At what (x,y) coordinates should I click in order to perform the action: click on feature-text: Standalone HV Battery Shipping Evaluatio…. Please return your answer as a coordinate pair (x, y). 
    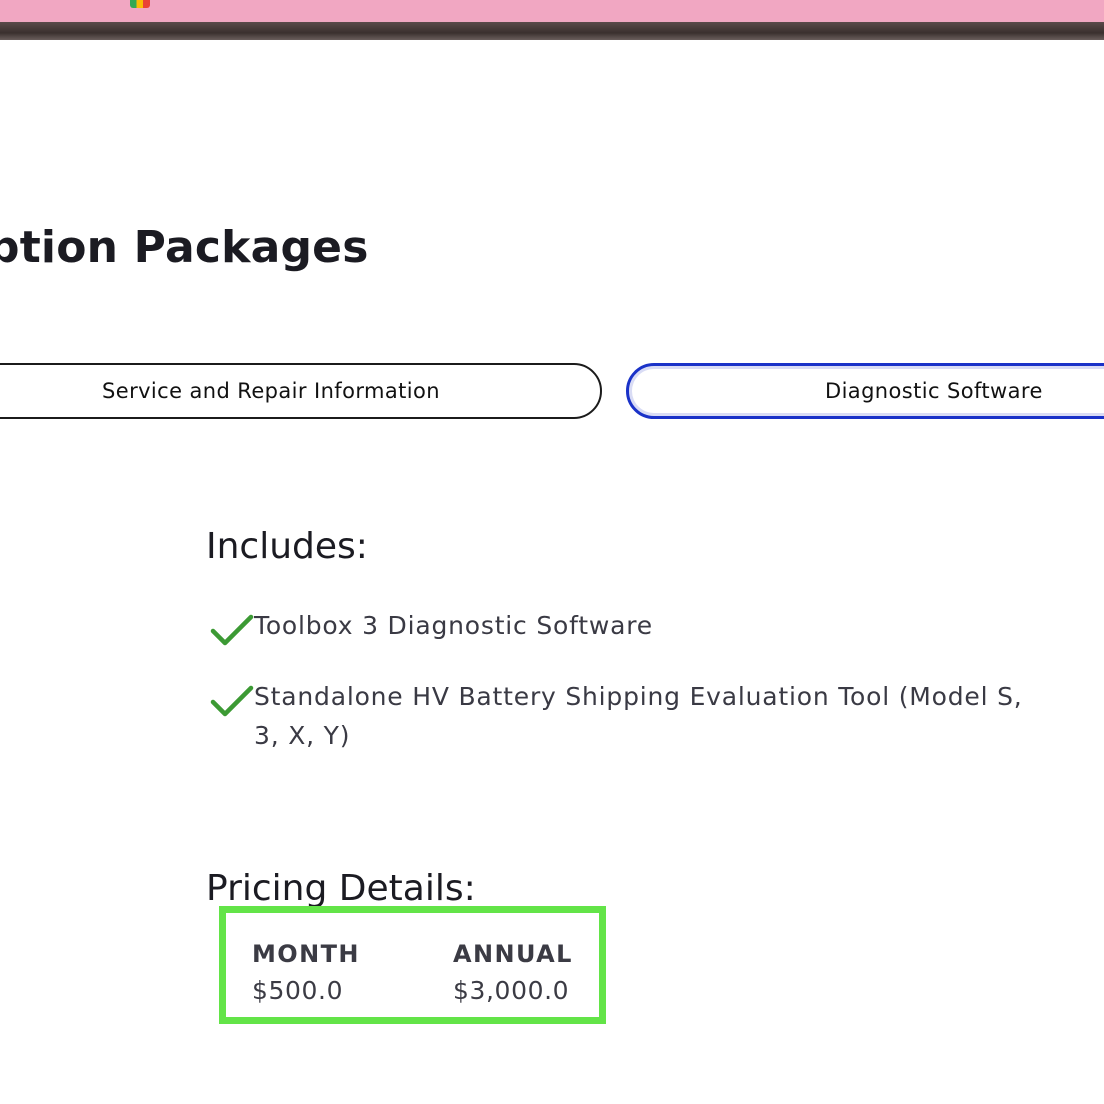
    Looking at the image, I should click on (638, 716).